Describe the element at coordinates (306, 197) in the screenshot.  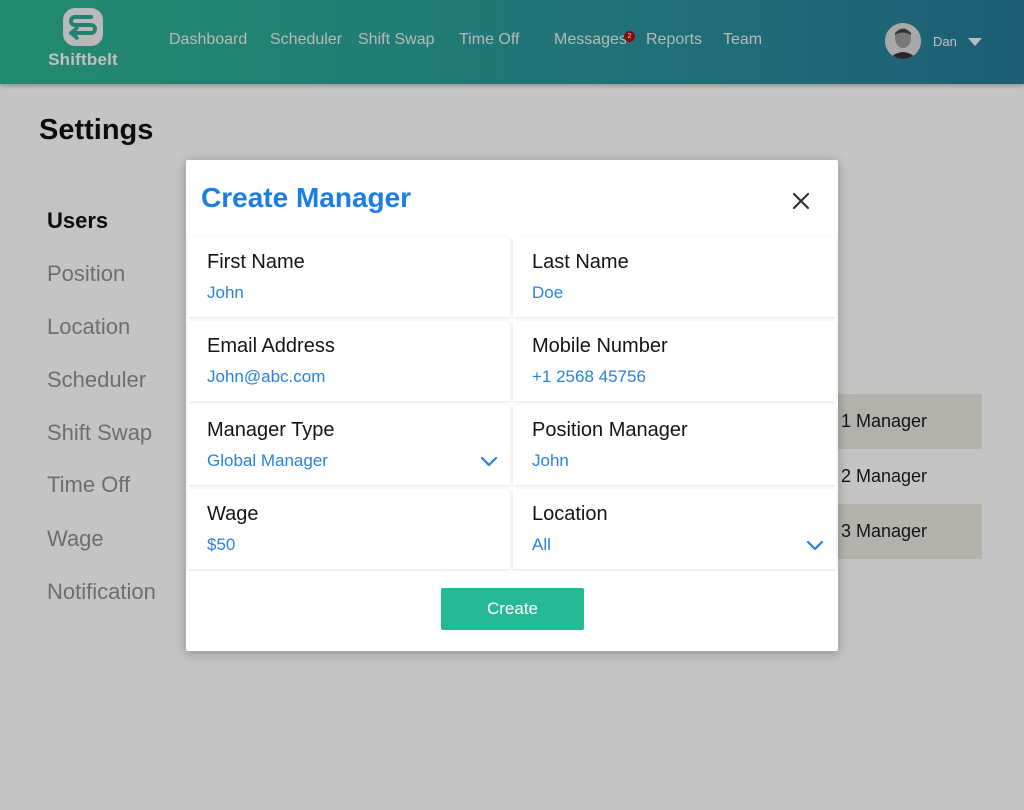
I see `dialog-title: Create Manager` at that location.